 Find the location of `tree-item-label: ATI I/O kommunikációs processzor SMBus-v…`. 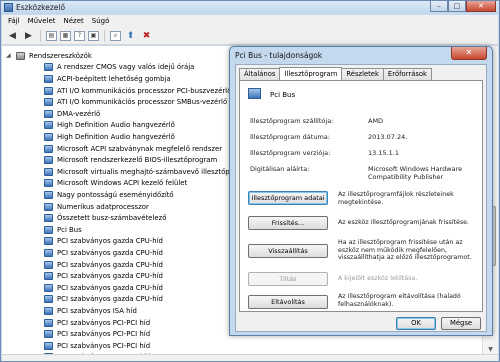

tree-item-label: ATI I/O kommunikációs processzor SMBus-v… is located at coordinates (142, 102).